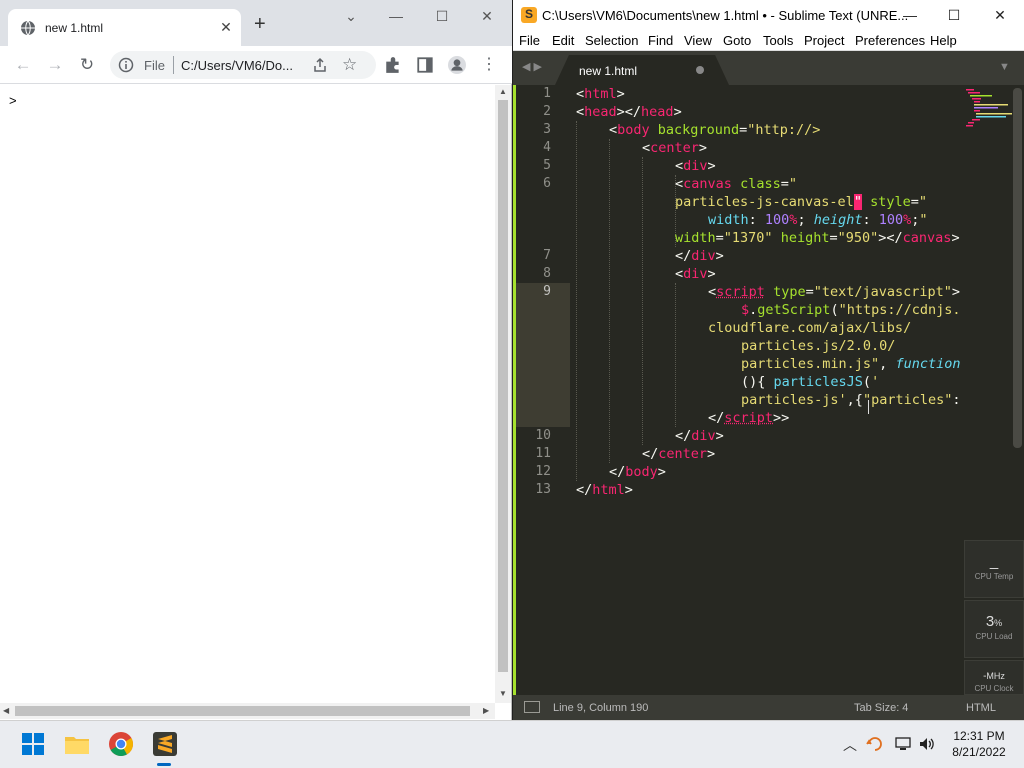 Image resolution: width=1024 pixels, height=768 pixels. Describe the element at coordinates (852, 744) in the screenshot. I see `tray-chevron-up-icon: ︿` at that location.